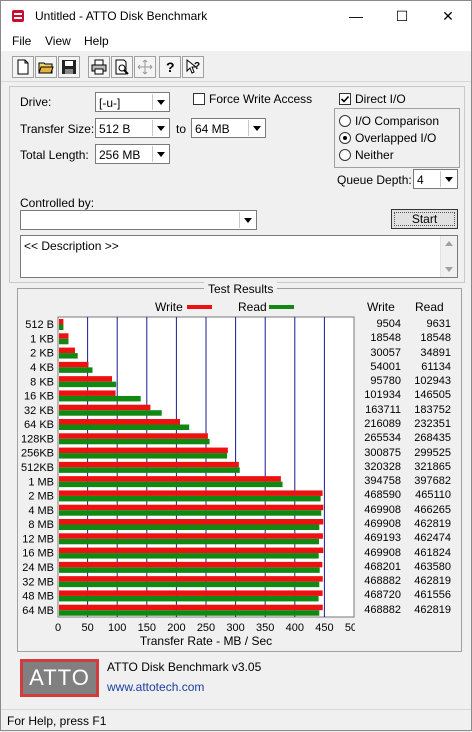  I want to click on description-box: << Description >>, so click(239, 256).